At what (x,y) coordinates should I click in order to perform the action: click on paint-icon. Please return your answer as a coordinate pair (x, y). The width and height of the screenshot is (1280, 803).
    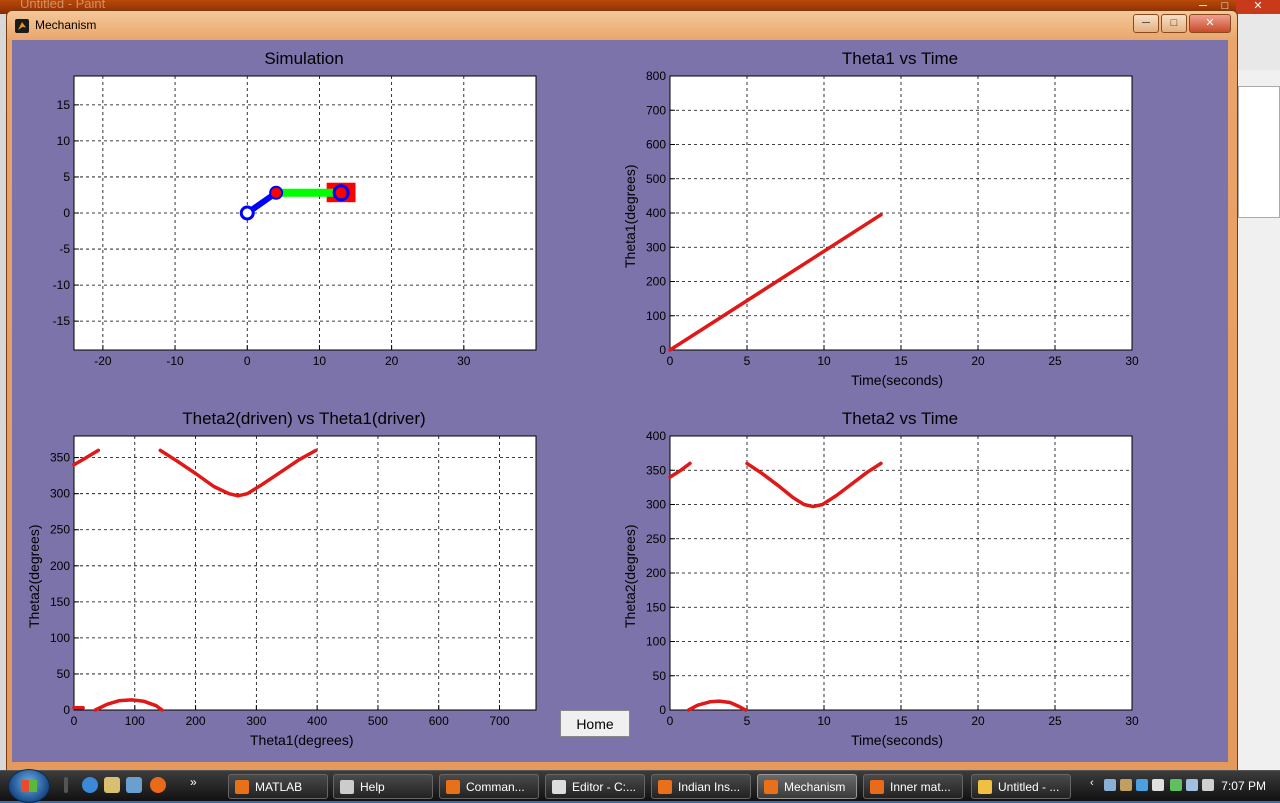
    Looking at the image, I should click on (985, 787).